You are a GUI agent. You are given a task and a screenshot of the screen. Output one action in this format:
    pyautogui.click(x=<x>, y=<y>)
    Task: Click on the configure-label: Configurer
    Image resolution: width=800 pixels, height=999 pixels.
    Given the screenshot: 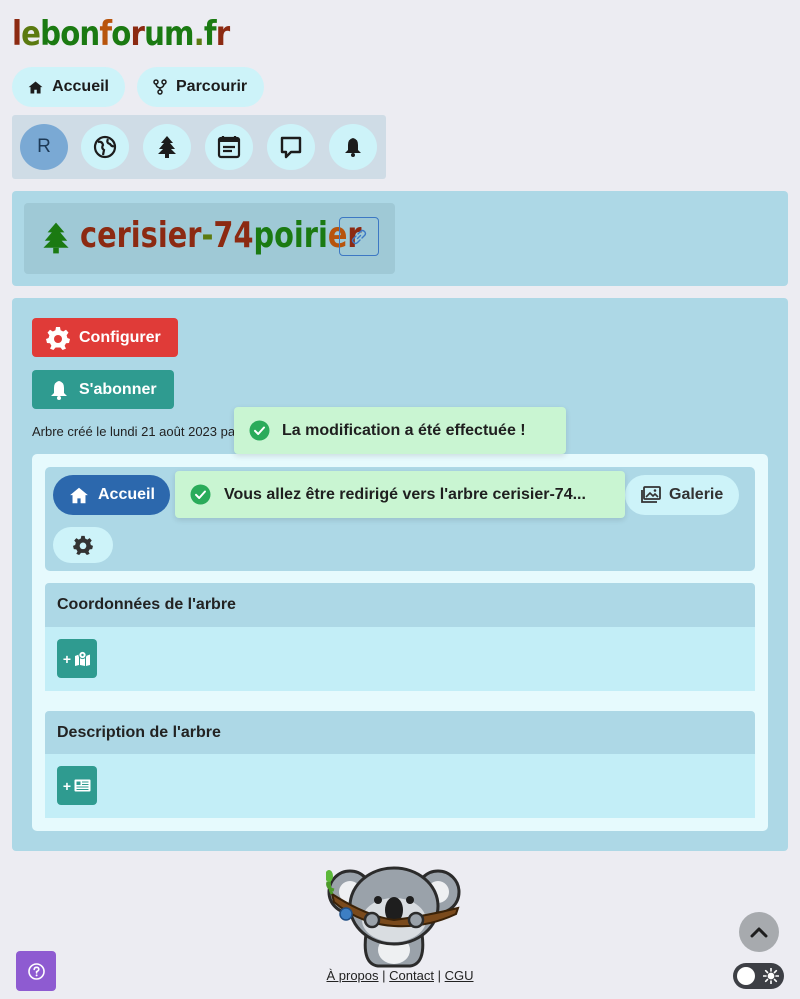 What is the action you would take?
    pyautogui.click(x=120, y=337)
    